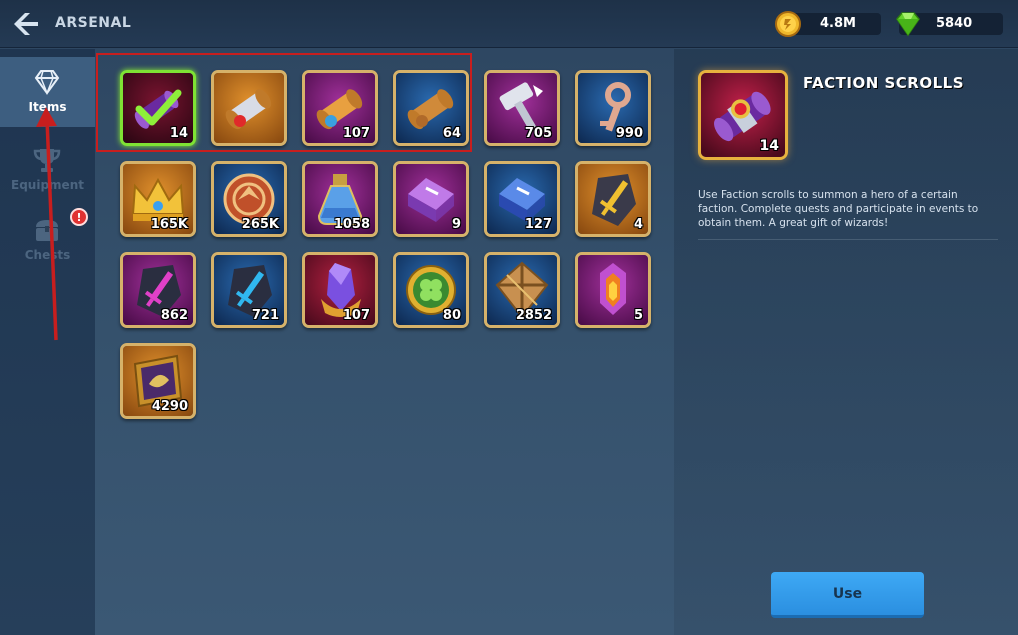  What do you see at coordinates (788, 24) in the screenshot?
I see `gold-coin-icon` at bounding box center [788, 24].